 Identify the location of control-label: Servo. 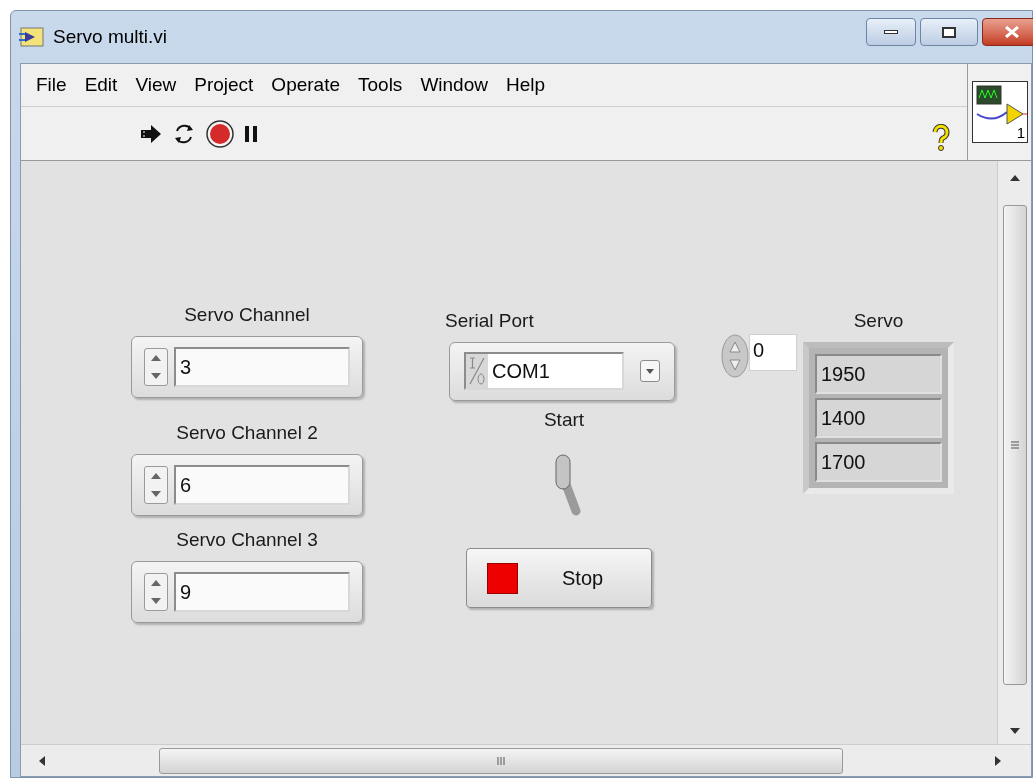
(878, 321).